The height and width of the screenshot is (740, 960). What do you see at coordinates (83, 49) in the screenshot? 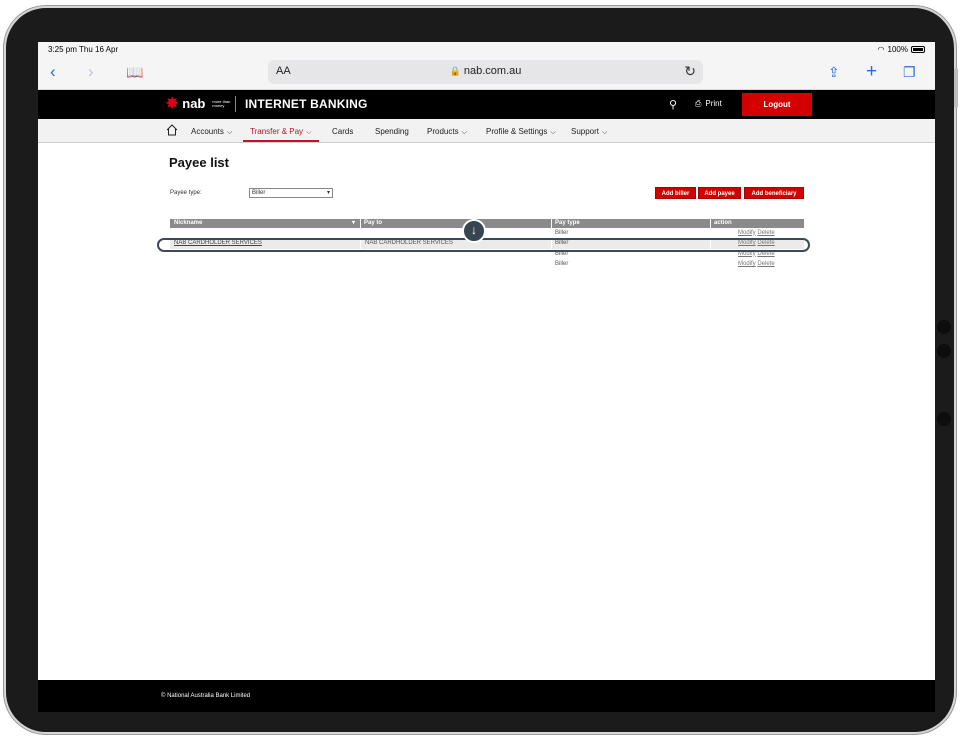
I see `status-time: 3:25 pm Thu 16 Apr` at bounding box center [83, 49].